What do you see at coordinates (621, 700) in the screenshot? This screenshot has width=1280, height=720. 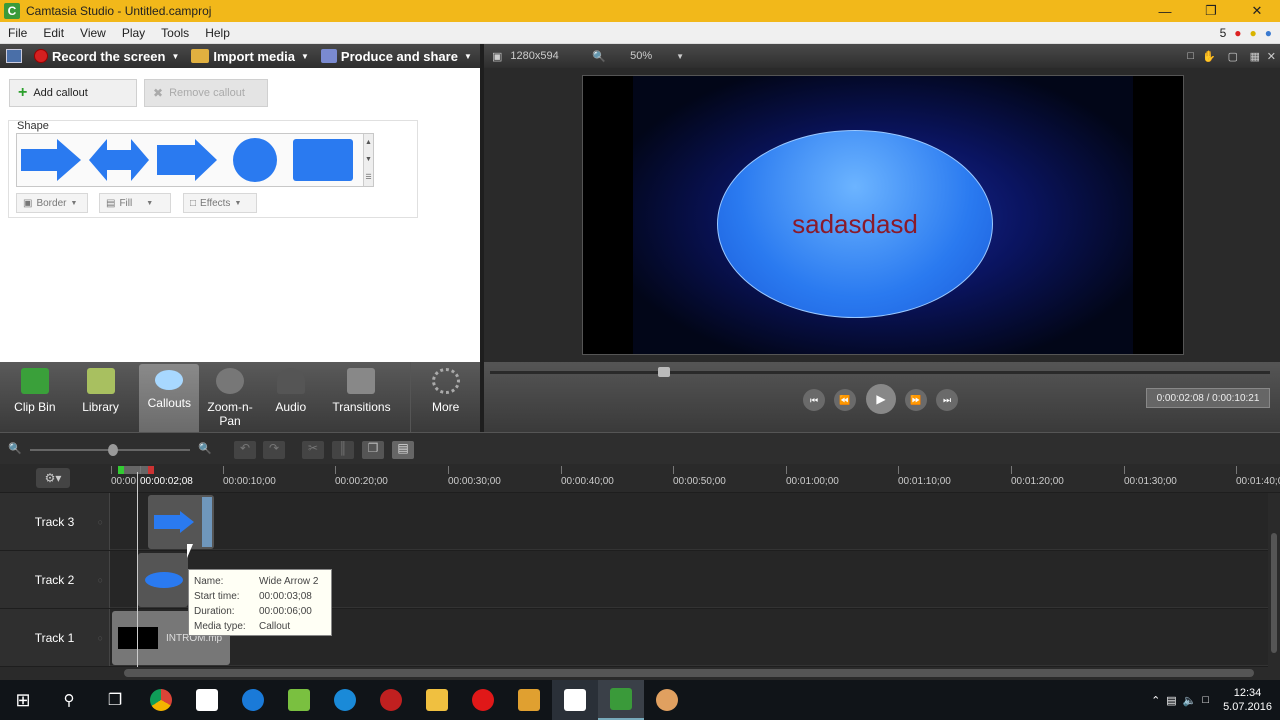 I see `taskbar-camtasia-studio` at bounding box center [621, 700].